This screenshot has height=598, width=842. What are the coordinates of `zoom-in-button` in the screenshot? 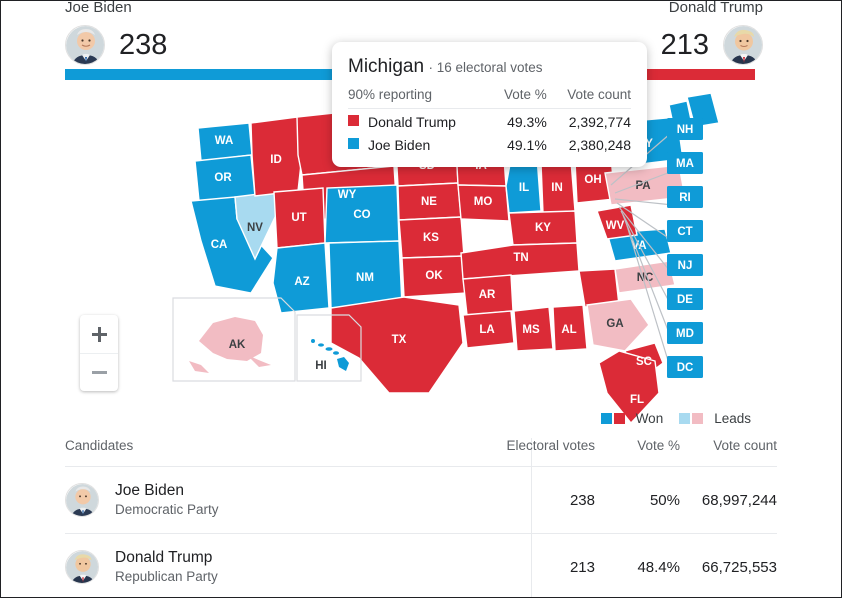 It's located at (99, 334).